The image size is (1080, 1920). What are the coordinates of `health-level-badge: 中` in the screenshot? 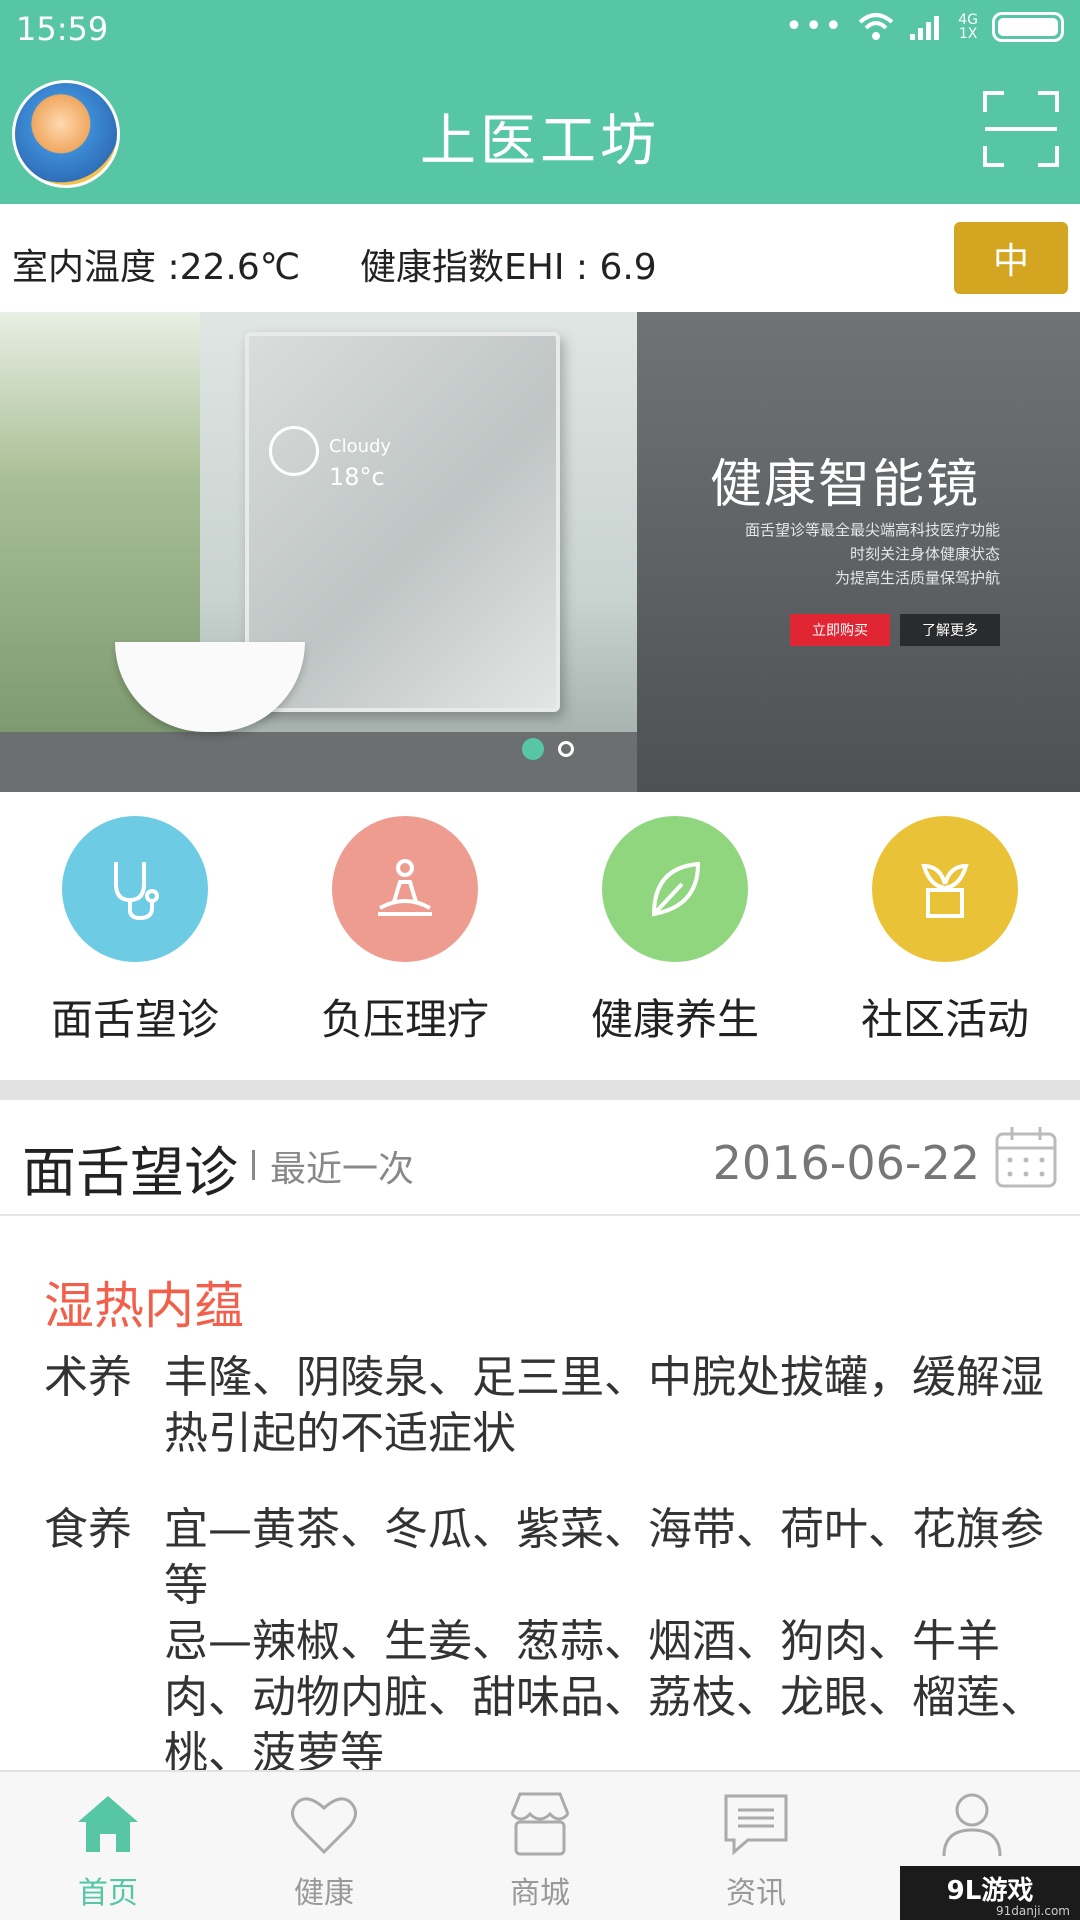 It's located at (1011, 258).